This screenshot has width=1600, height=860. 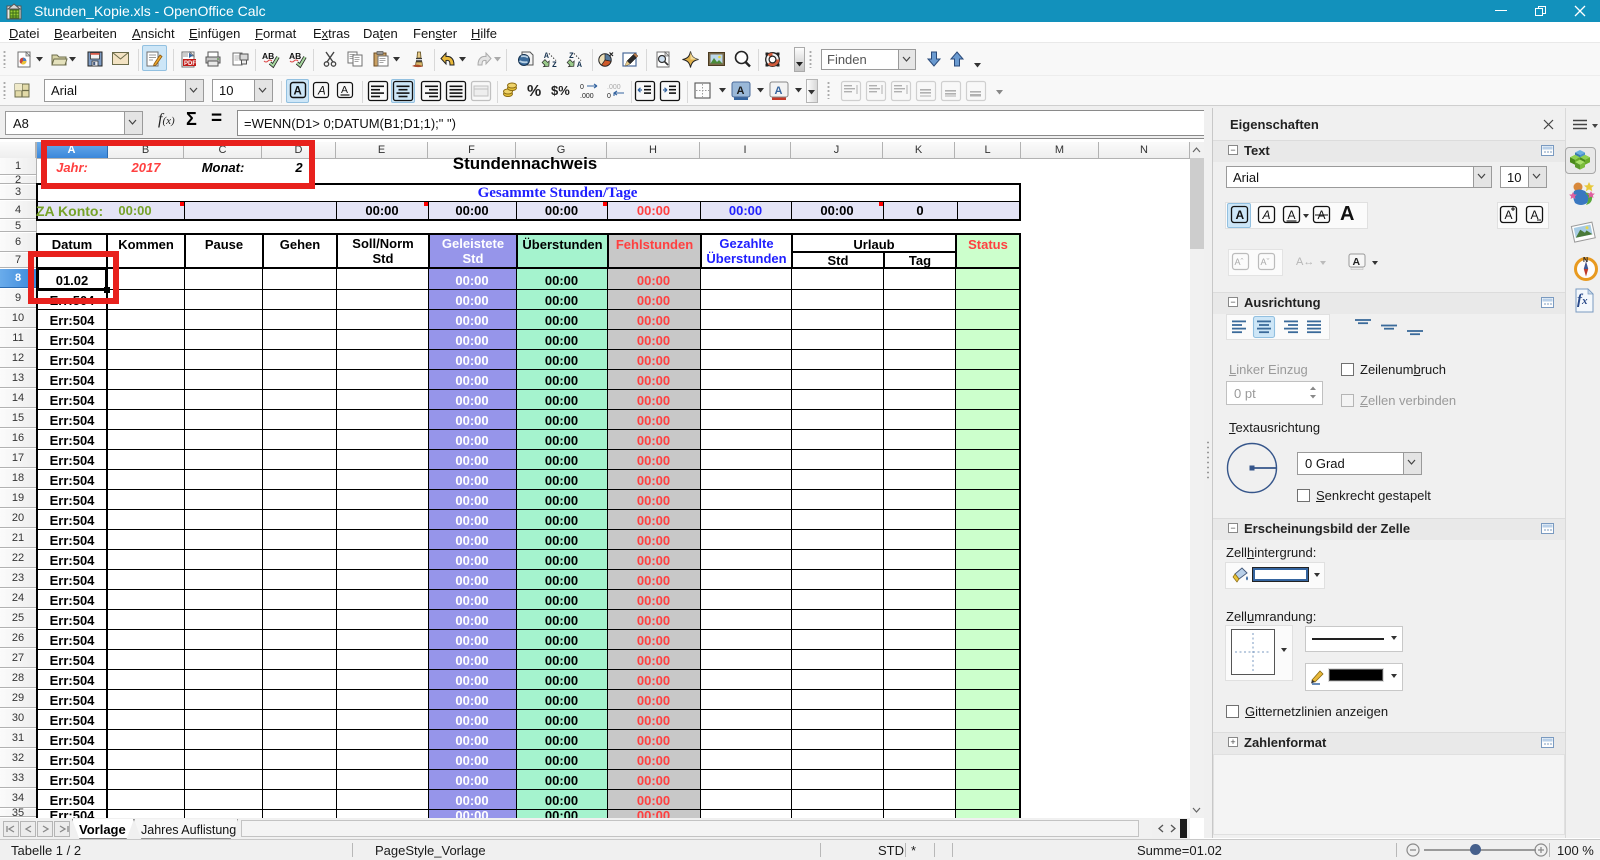 What do you see at coordinates (1265, 262) in the screenshot?
I see `svg-text: Aˇ` at bounding box center [1265, 262].